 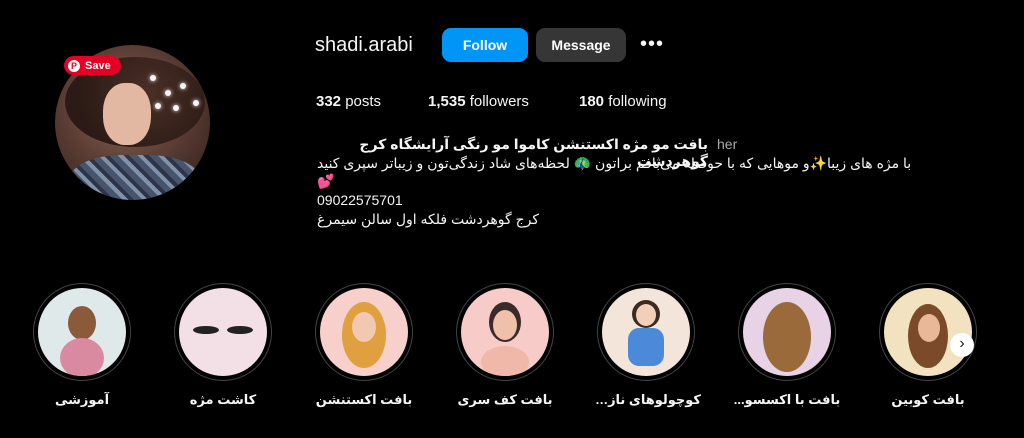 I want to click on followers-stat: 1,535 followers, so click(x=478, y=101).